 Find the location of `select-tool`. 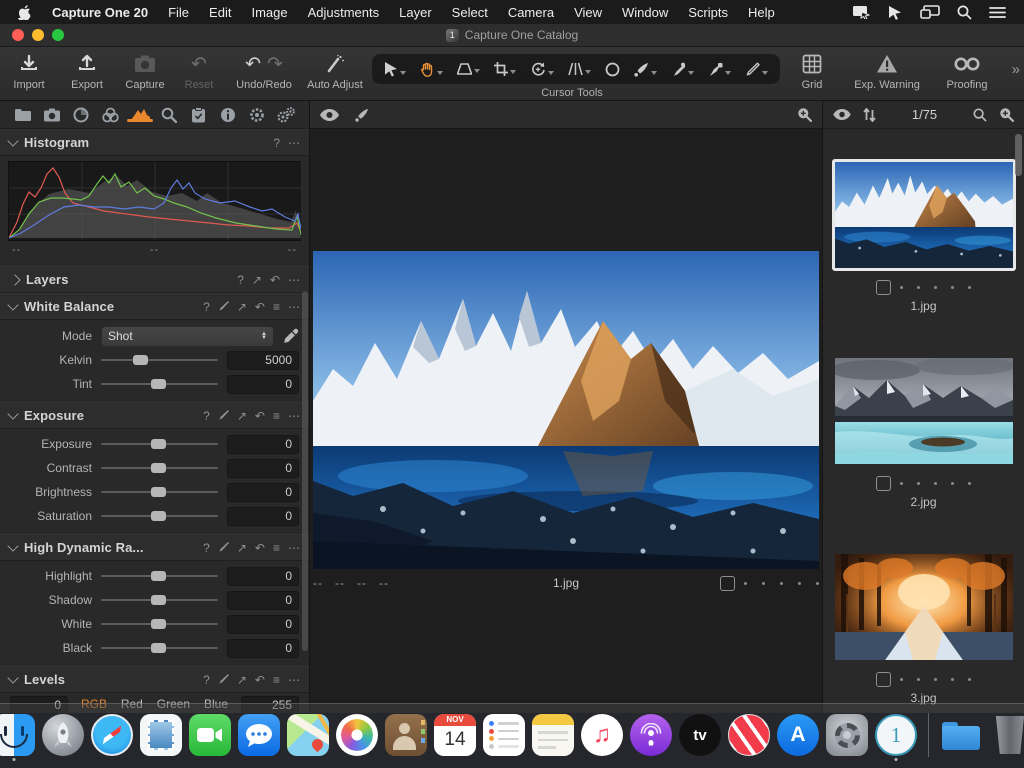

select-tool is located at coordinates (395, 69).